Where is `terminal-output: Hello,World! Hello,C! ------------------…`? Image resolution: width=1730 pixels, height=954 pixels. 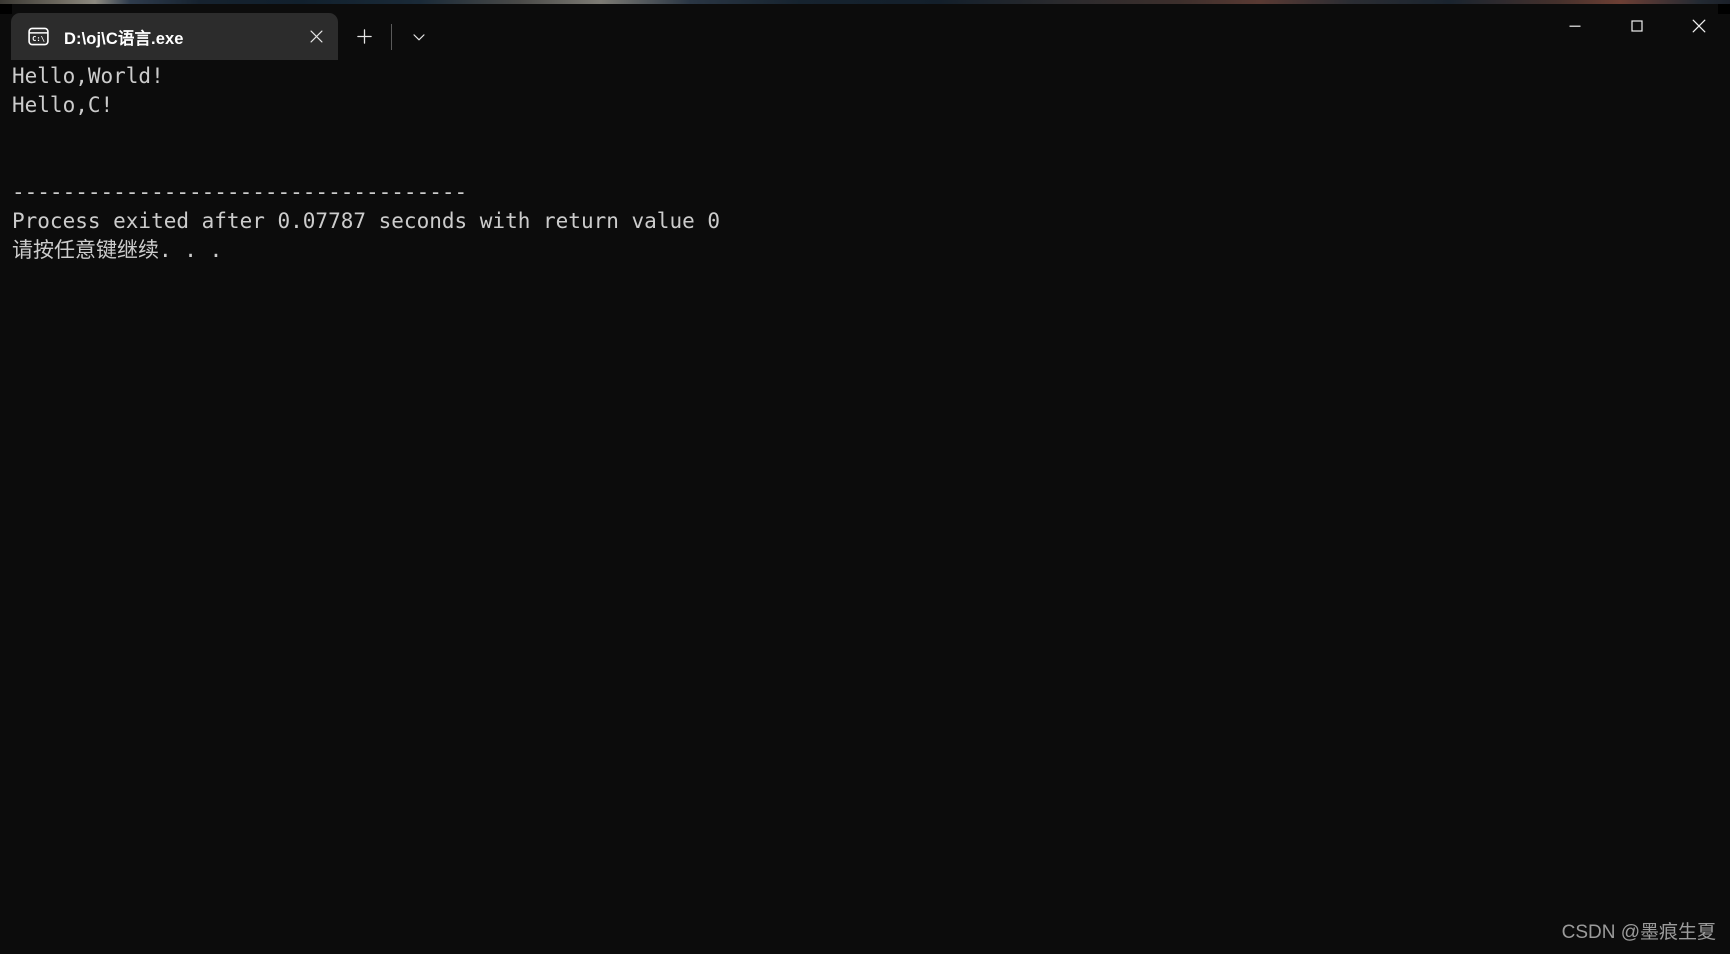
terminal-output: Hello,World! Hello,C! ------------------… is located at coordinates (366, 163).